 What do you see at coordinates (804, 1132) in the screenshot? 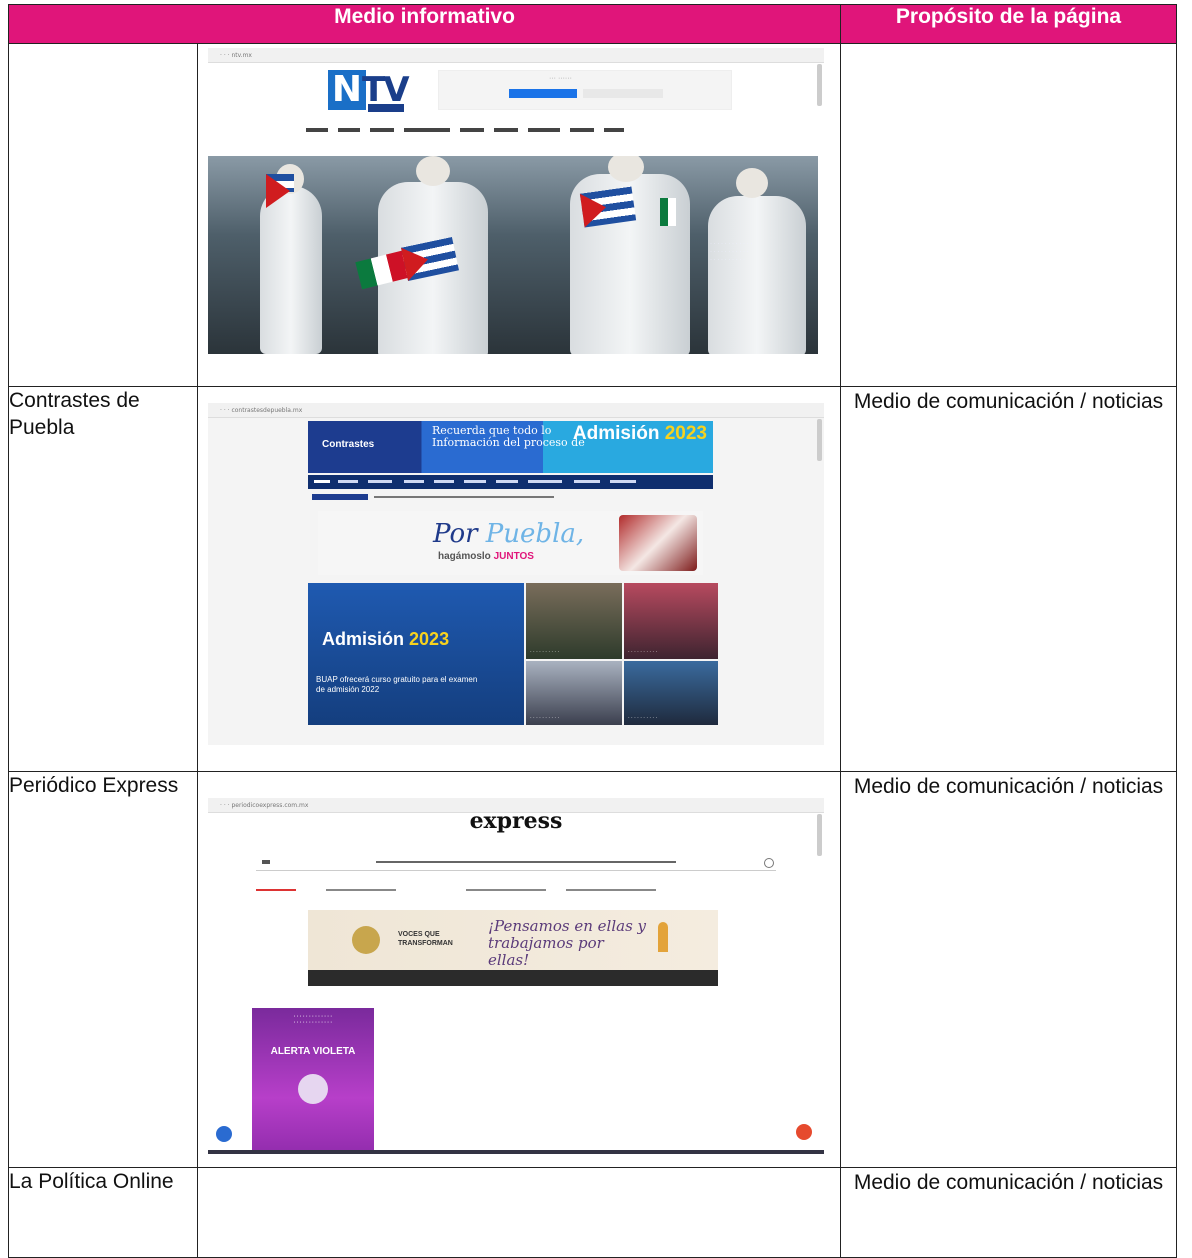
I see `chat-icon` at bounding box center [804, 1132].